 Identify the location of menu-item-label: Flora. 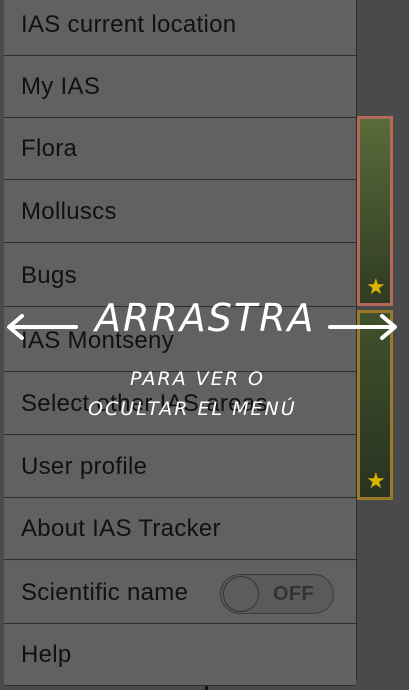
(49, 148).